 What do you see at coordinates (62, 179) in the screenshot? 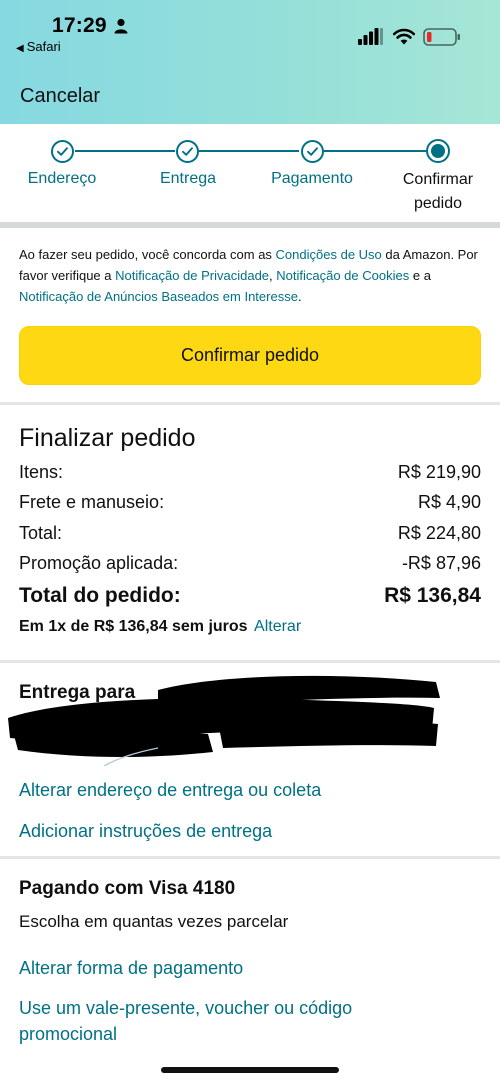
I see `step-endereco: Endereço` at bounding box center [62, 179].